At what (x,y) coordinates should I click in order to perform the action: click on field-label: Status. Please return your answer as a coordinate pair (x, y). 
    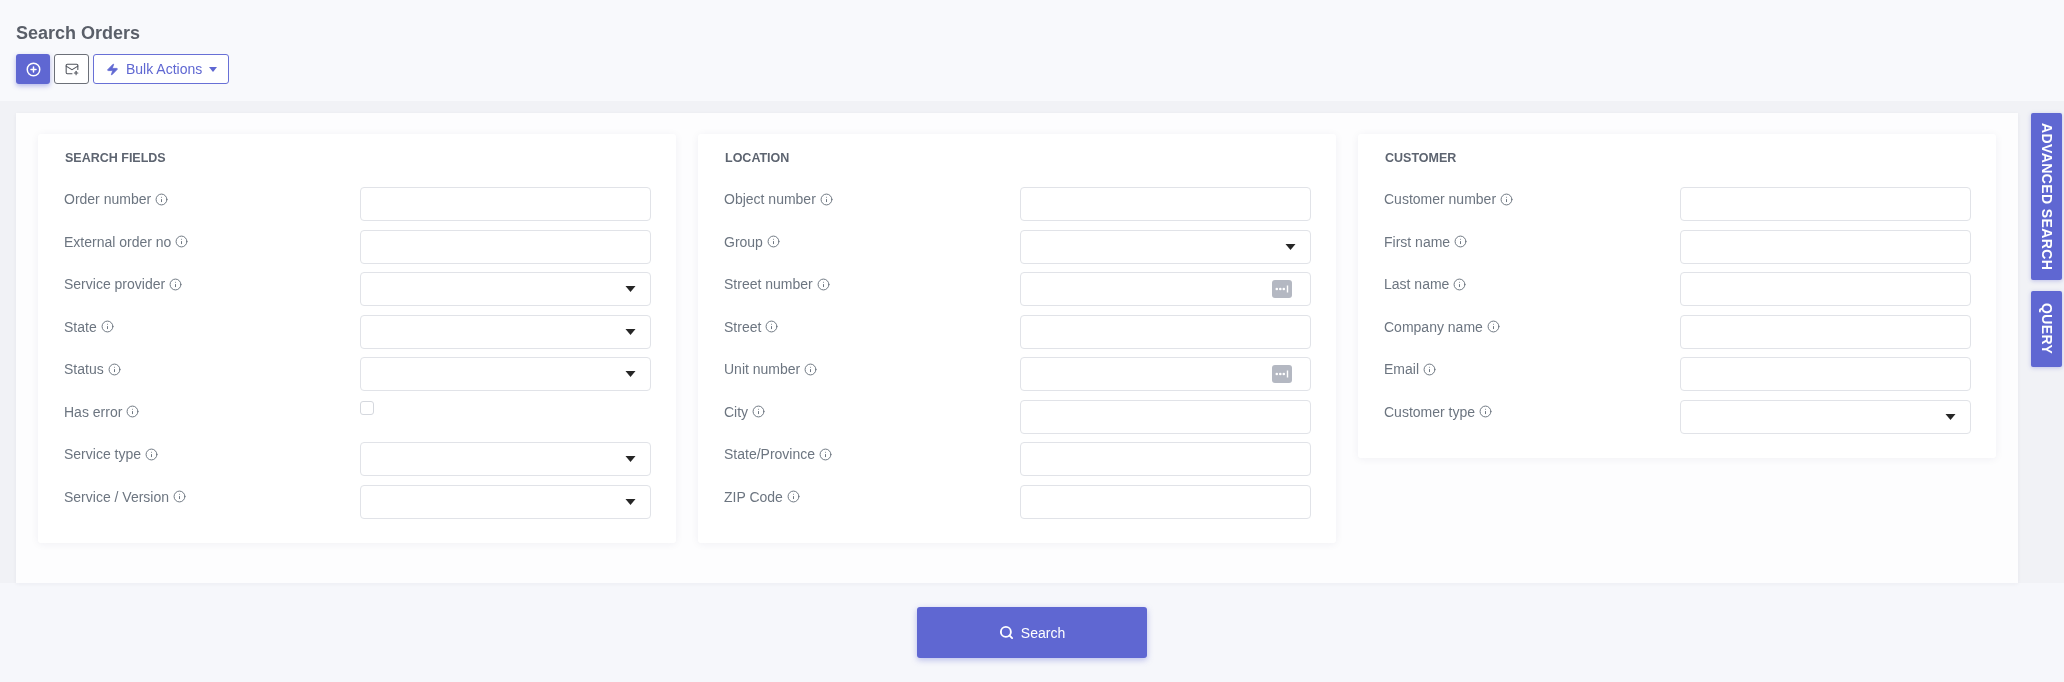
    Looking at the image, I should click on (84, 369).